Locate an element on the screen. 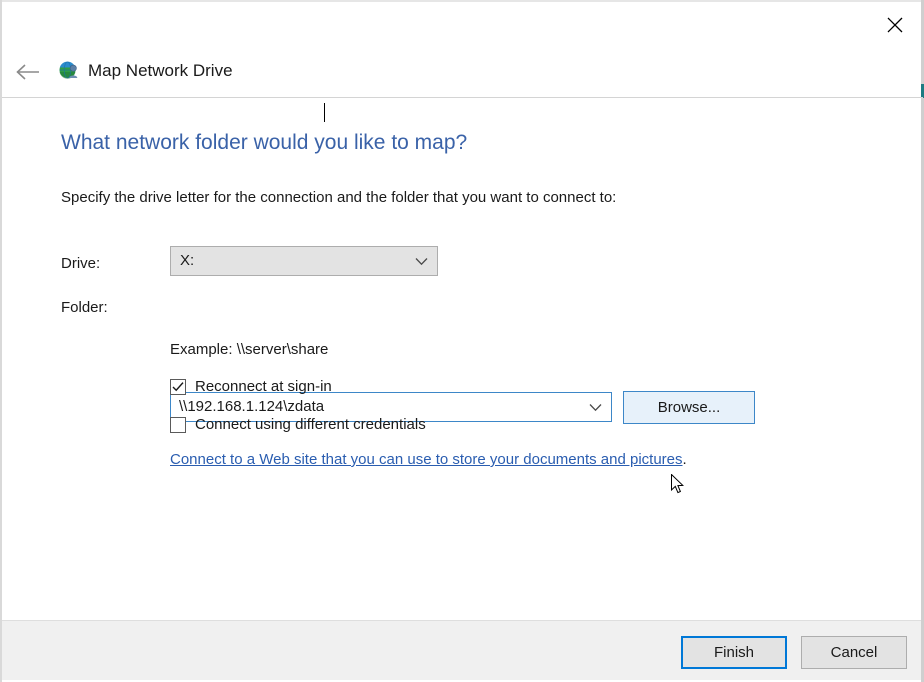 Image resolution: width=924 pixels, height=682 pixels. back-button is located at coordinates (28, 72).